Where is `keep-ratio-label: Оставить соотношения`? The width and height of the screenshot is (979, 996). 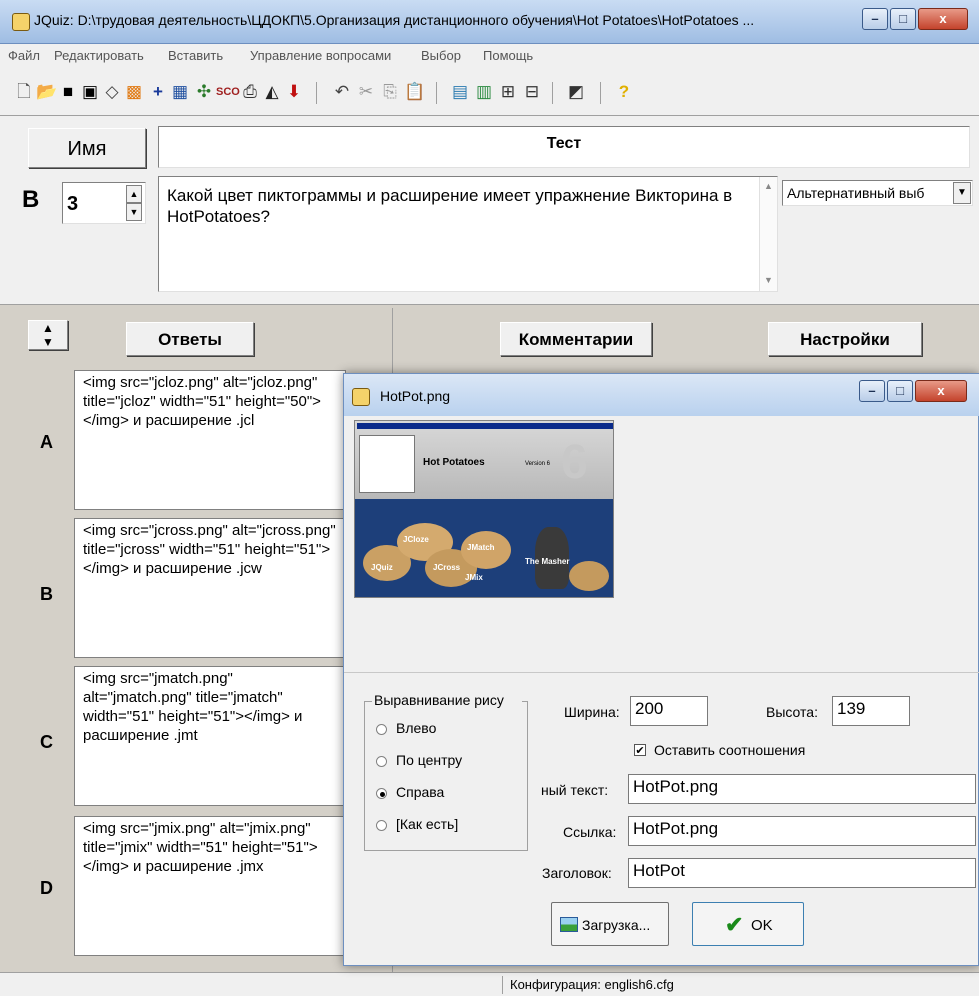 keep-ratio-label: Оставить соотношения is located at coordinates (729, 750).